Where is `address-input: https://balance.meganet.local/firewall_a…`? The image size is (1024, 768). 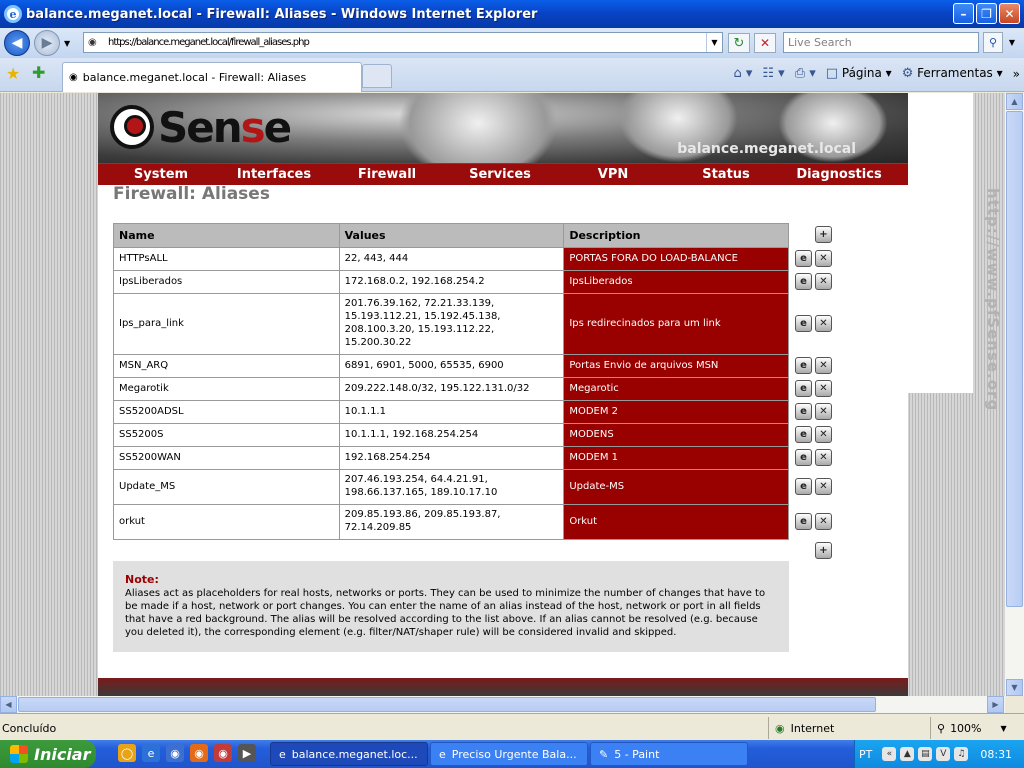
address-input: https://balance.meganet.local/firewall_a… is located at coordinates (209, 42).